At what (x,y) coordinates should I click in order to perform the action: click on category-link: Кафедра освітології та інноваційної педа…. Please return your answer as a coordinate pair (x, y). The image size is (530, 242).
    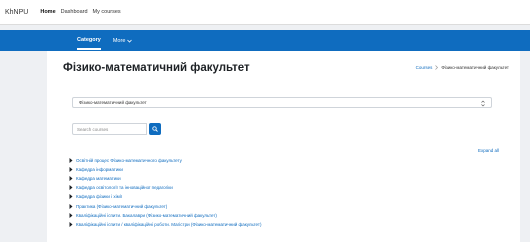
    Looking at the image, I should click on (124, 187).